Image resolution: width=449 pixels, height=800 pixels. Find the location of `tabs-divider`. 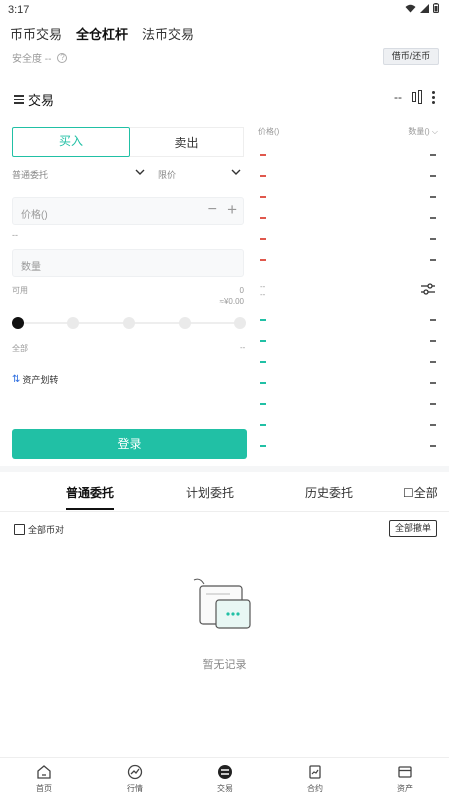

tabs-divider is located at coordinates (224, 511).